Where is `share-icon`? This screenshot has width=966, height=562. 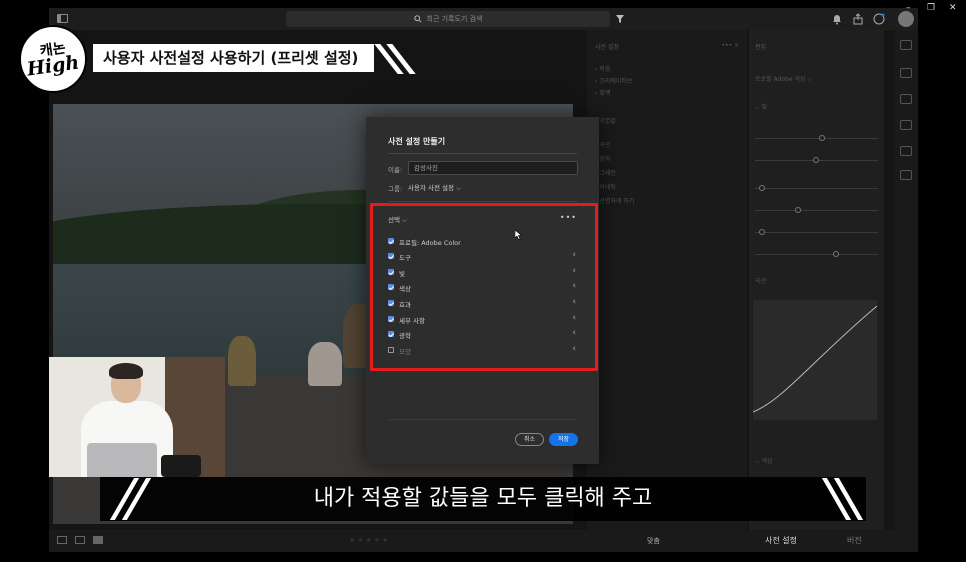 share-icon is located at coordinates (858, 19).